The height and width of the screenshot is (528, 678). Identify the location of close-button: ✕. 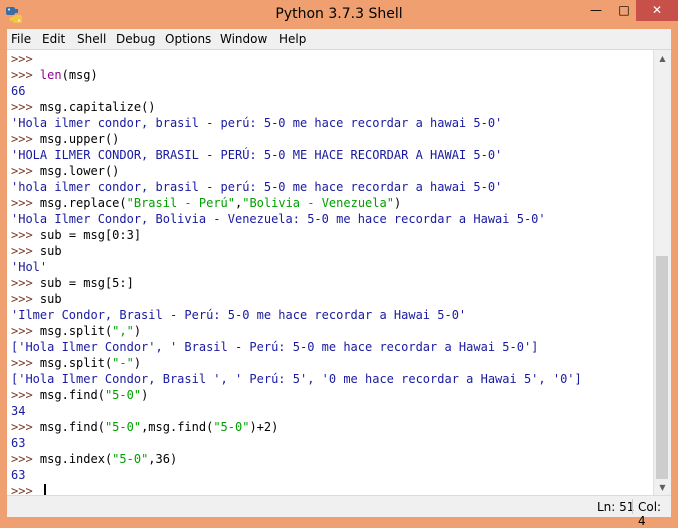
(657, 10).